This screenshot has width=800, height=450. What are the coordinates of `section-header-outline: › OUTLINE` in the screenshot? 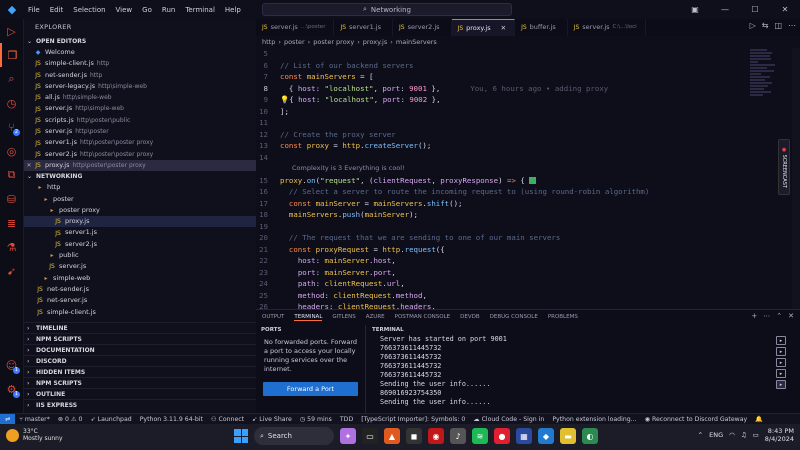 It's located at (140, 393).